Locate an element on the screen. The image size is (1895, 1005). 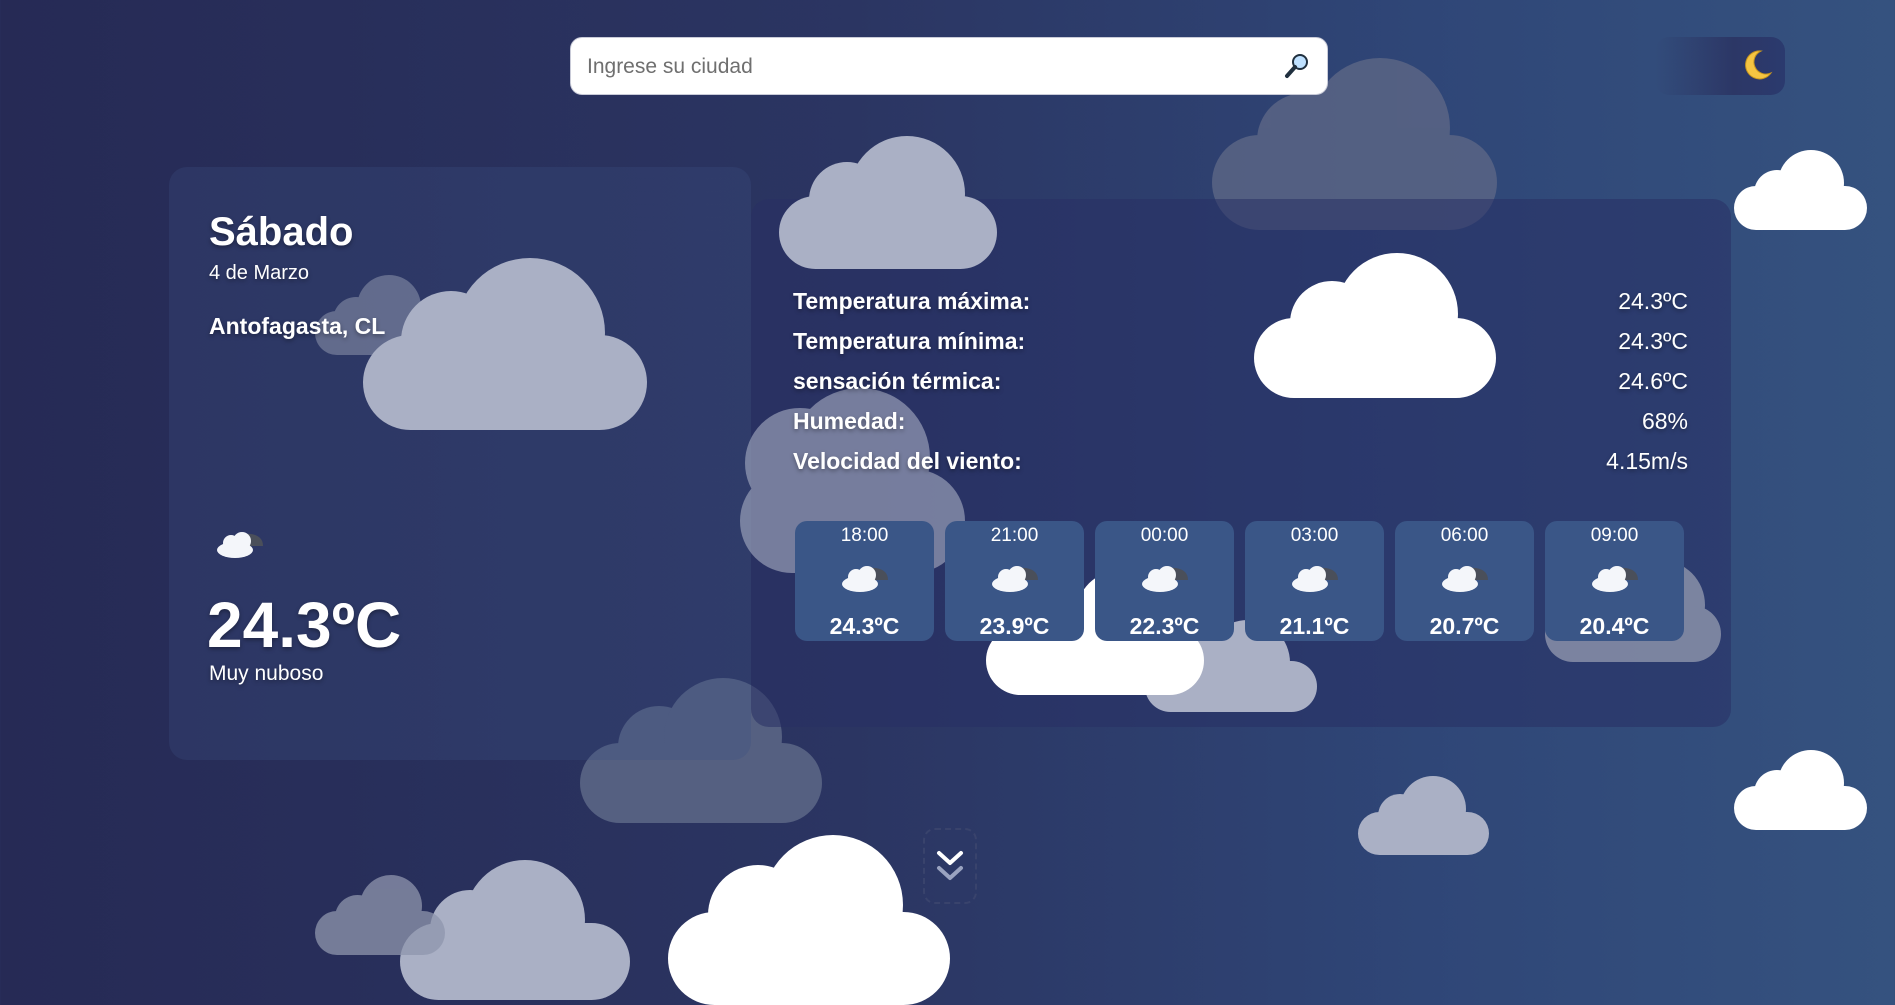
detail-row-max-temp: Temperatura máxima: 24.3ºC is located at coordinates (1240, 301).